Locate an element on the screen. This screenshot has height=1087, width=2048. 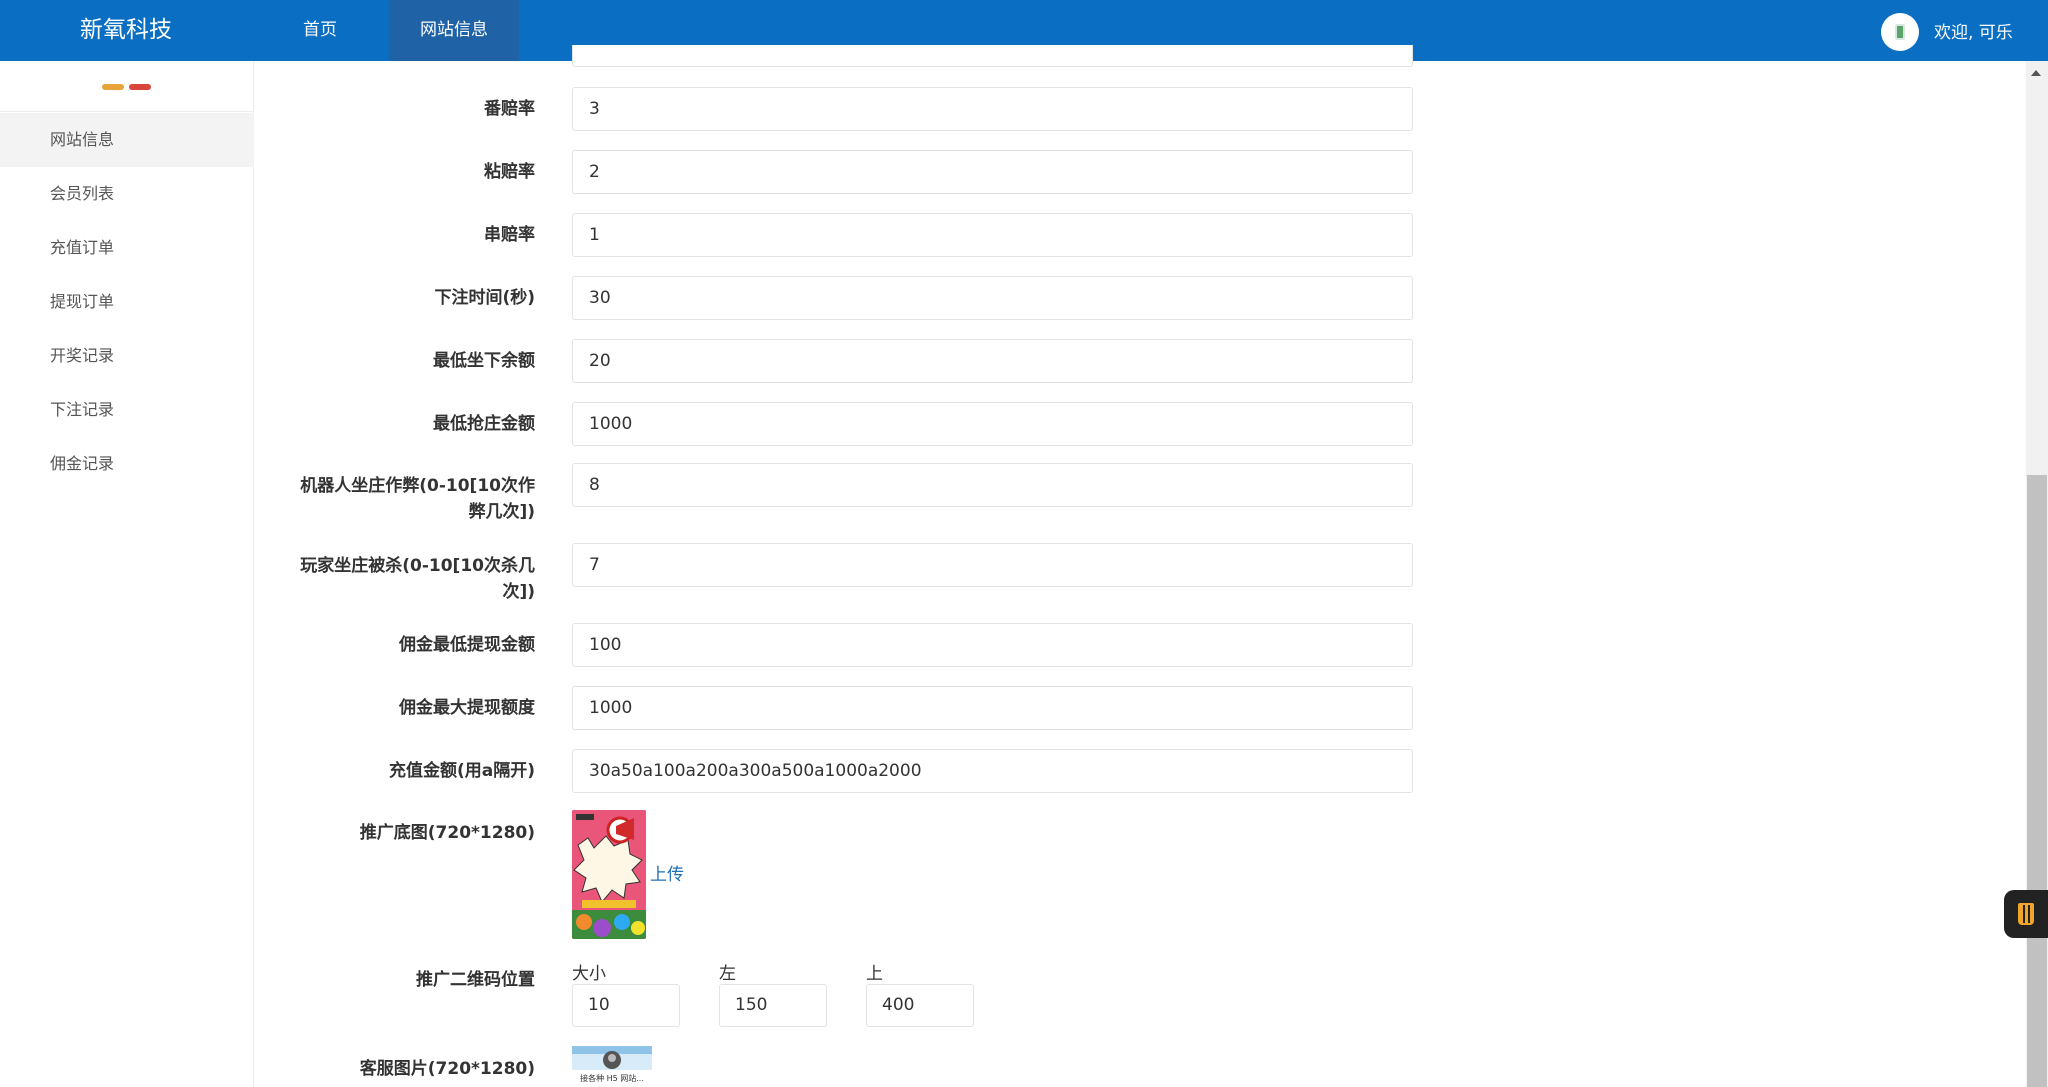
sidebar-item-withdraw-orders: 提现订单 is located at coordinates (127, 302).